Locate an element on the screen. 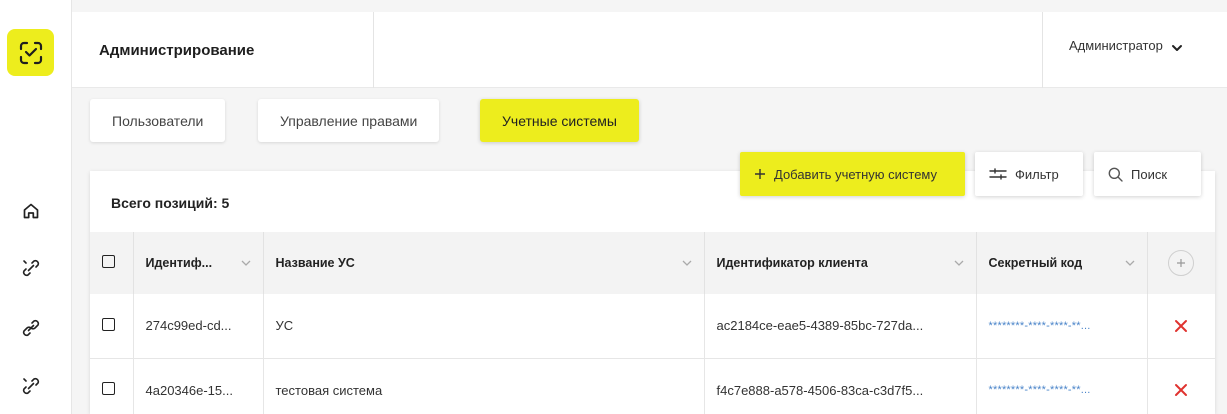 The width and height of the screenshot is (1227, 414). add-account-system-label: Добавить учетную систему is located at coordinates (856, 174).